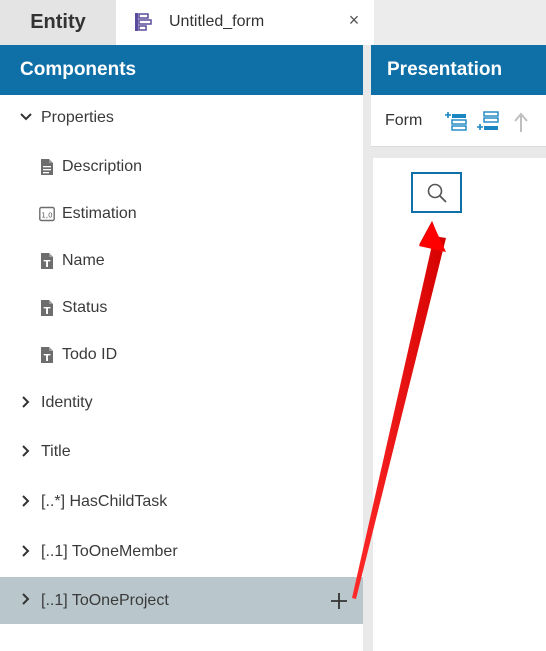  I want to click on tree-item-label: Identity, so click(67, 402).